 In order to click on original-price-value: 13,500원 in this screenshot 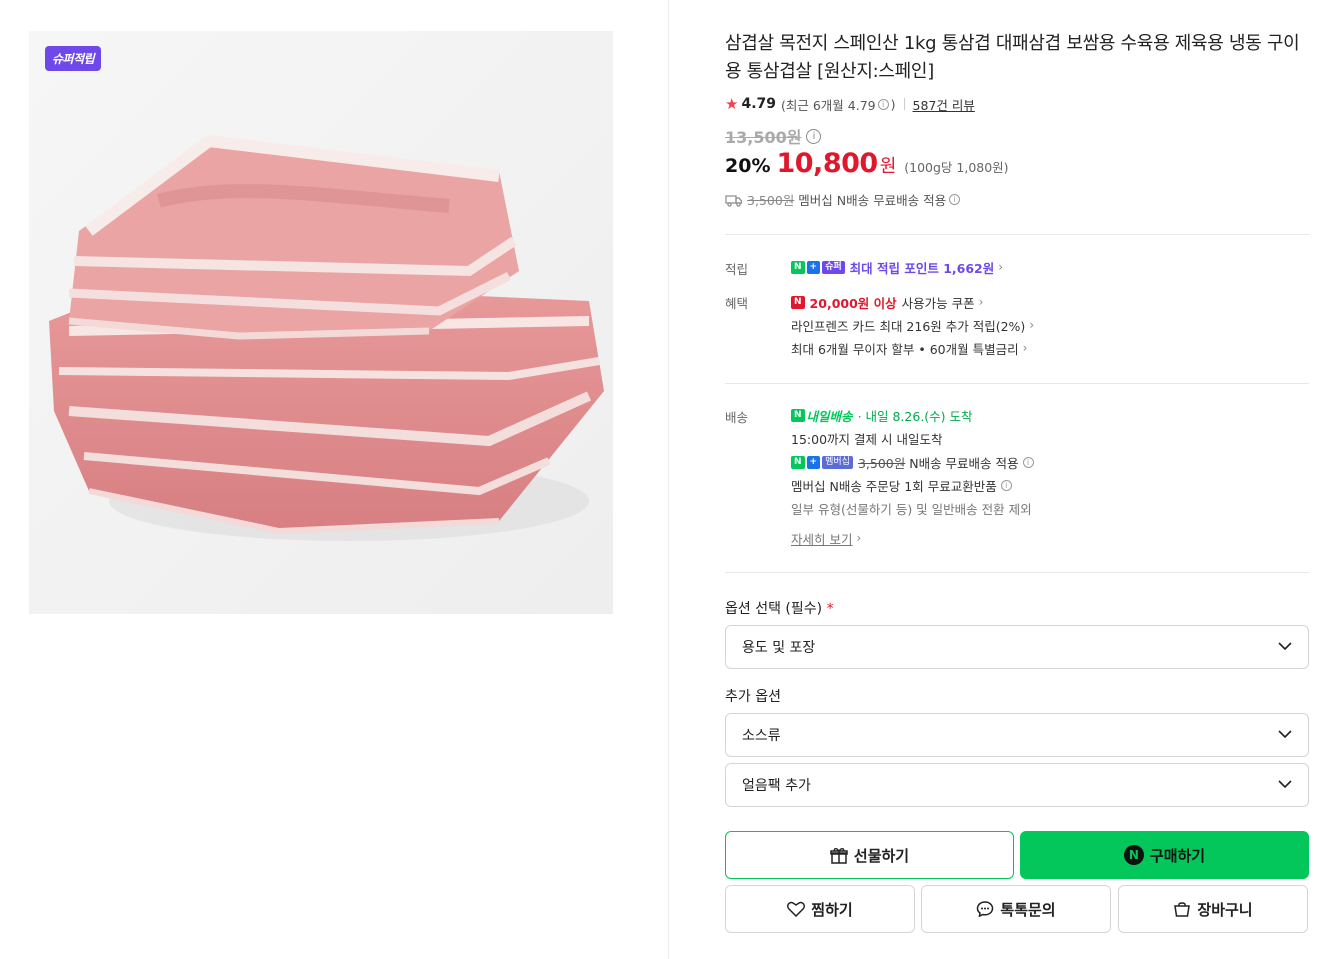, I will do `click(763, 137)`.